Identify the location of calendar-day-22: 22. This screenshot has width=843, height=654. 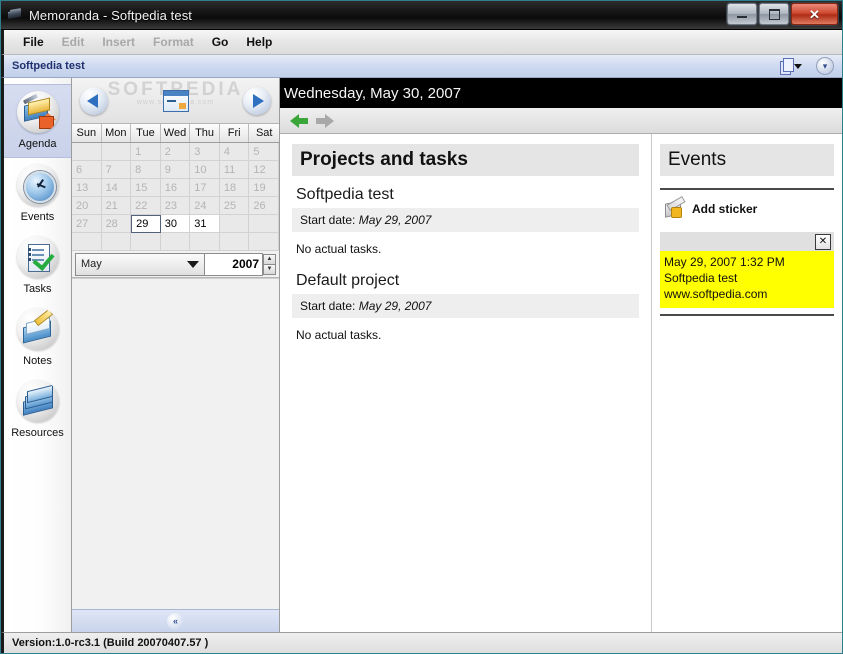
(146, 206).